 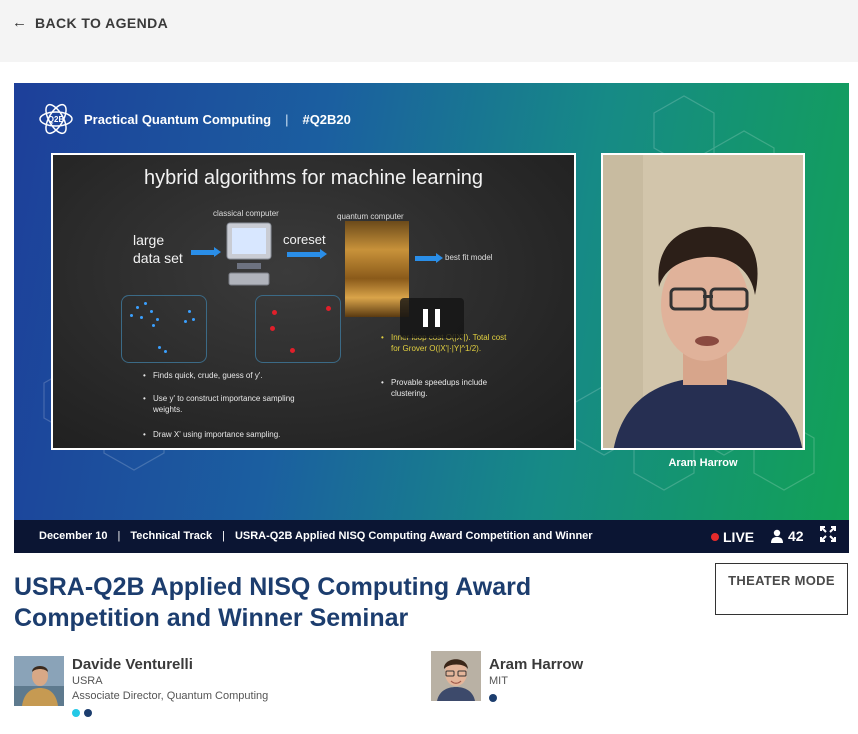 I want to click on viewer-count: 42, so click(x=787, y=536).